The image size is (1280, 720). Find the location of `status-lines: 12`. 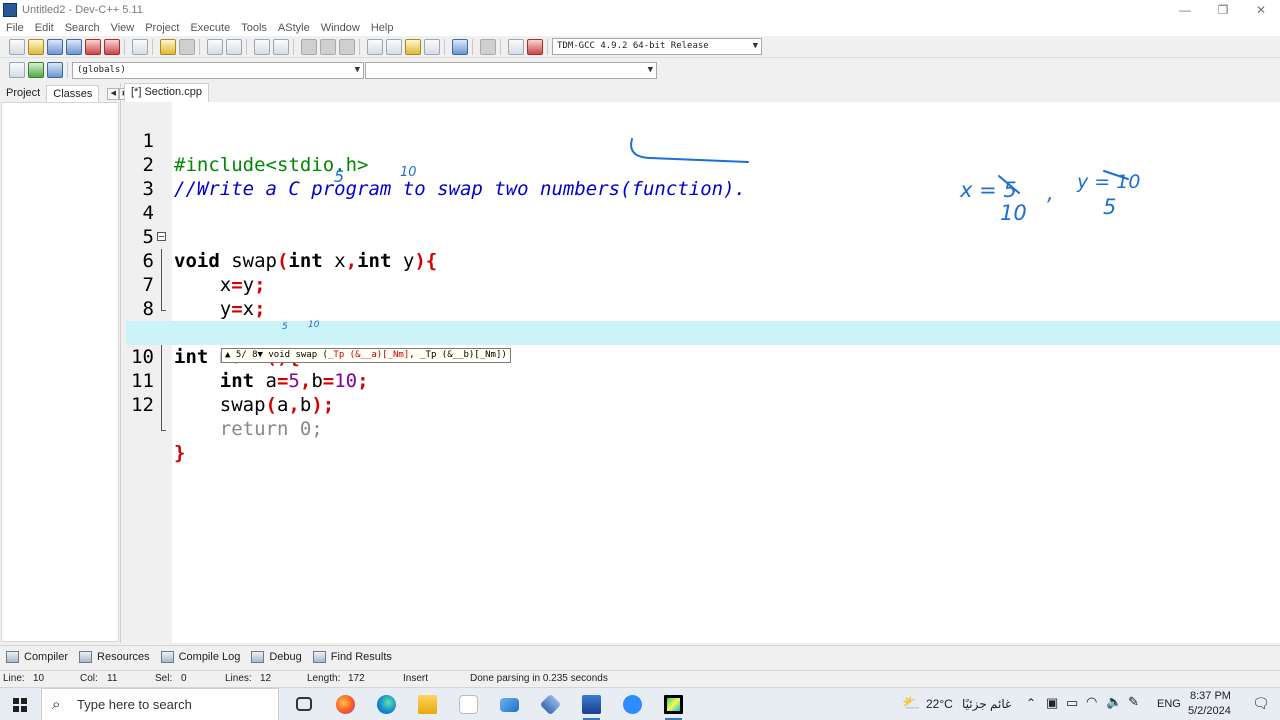

status-lines: 12 is located at coordinates (266, 678).